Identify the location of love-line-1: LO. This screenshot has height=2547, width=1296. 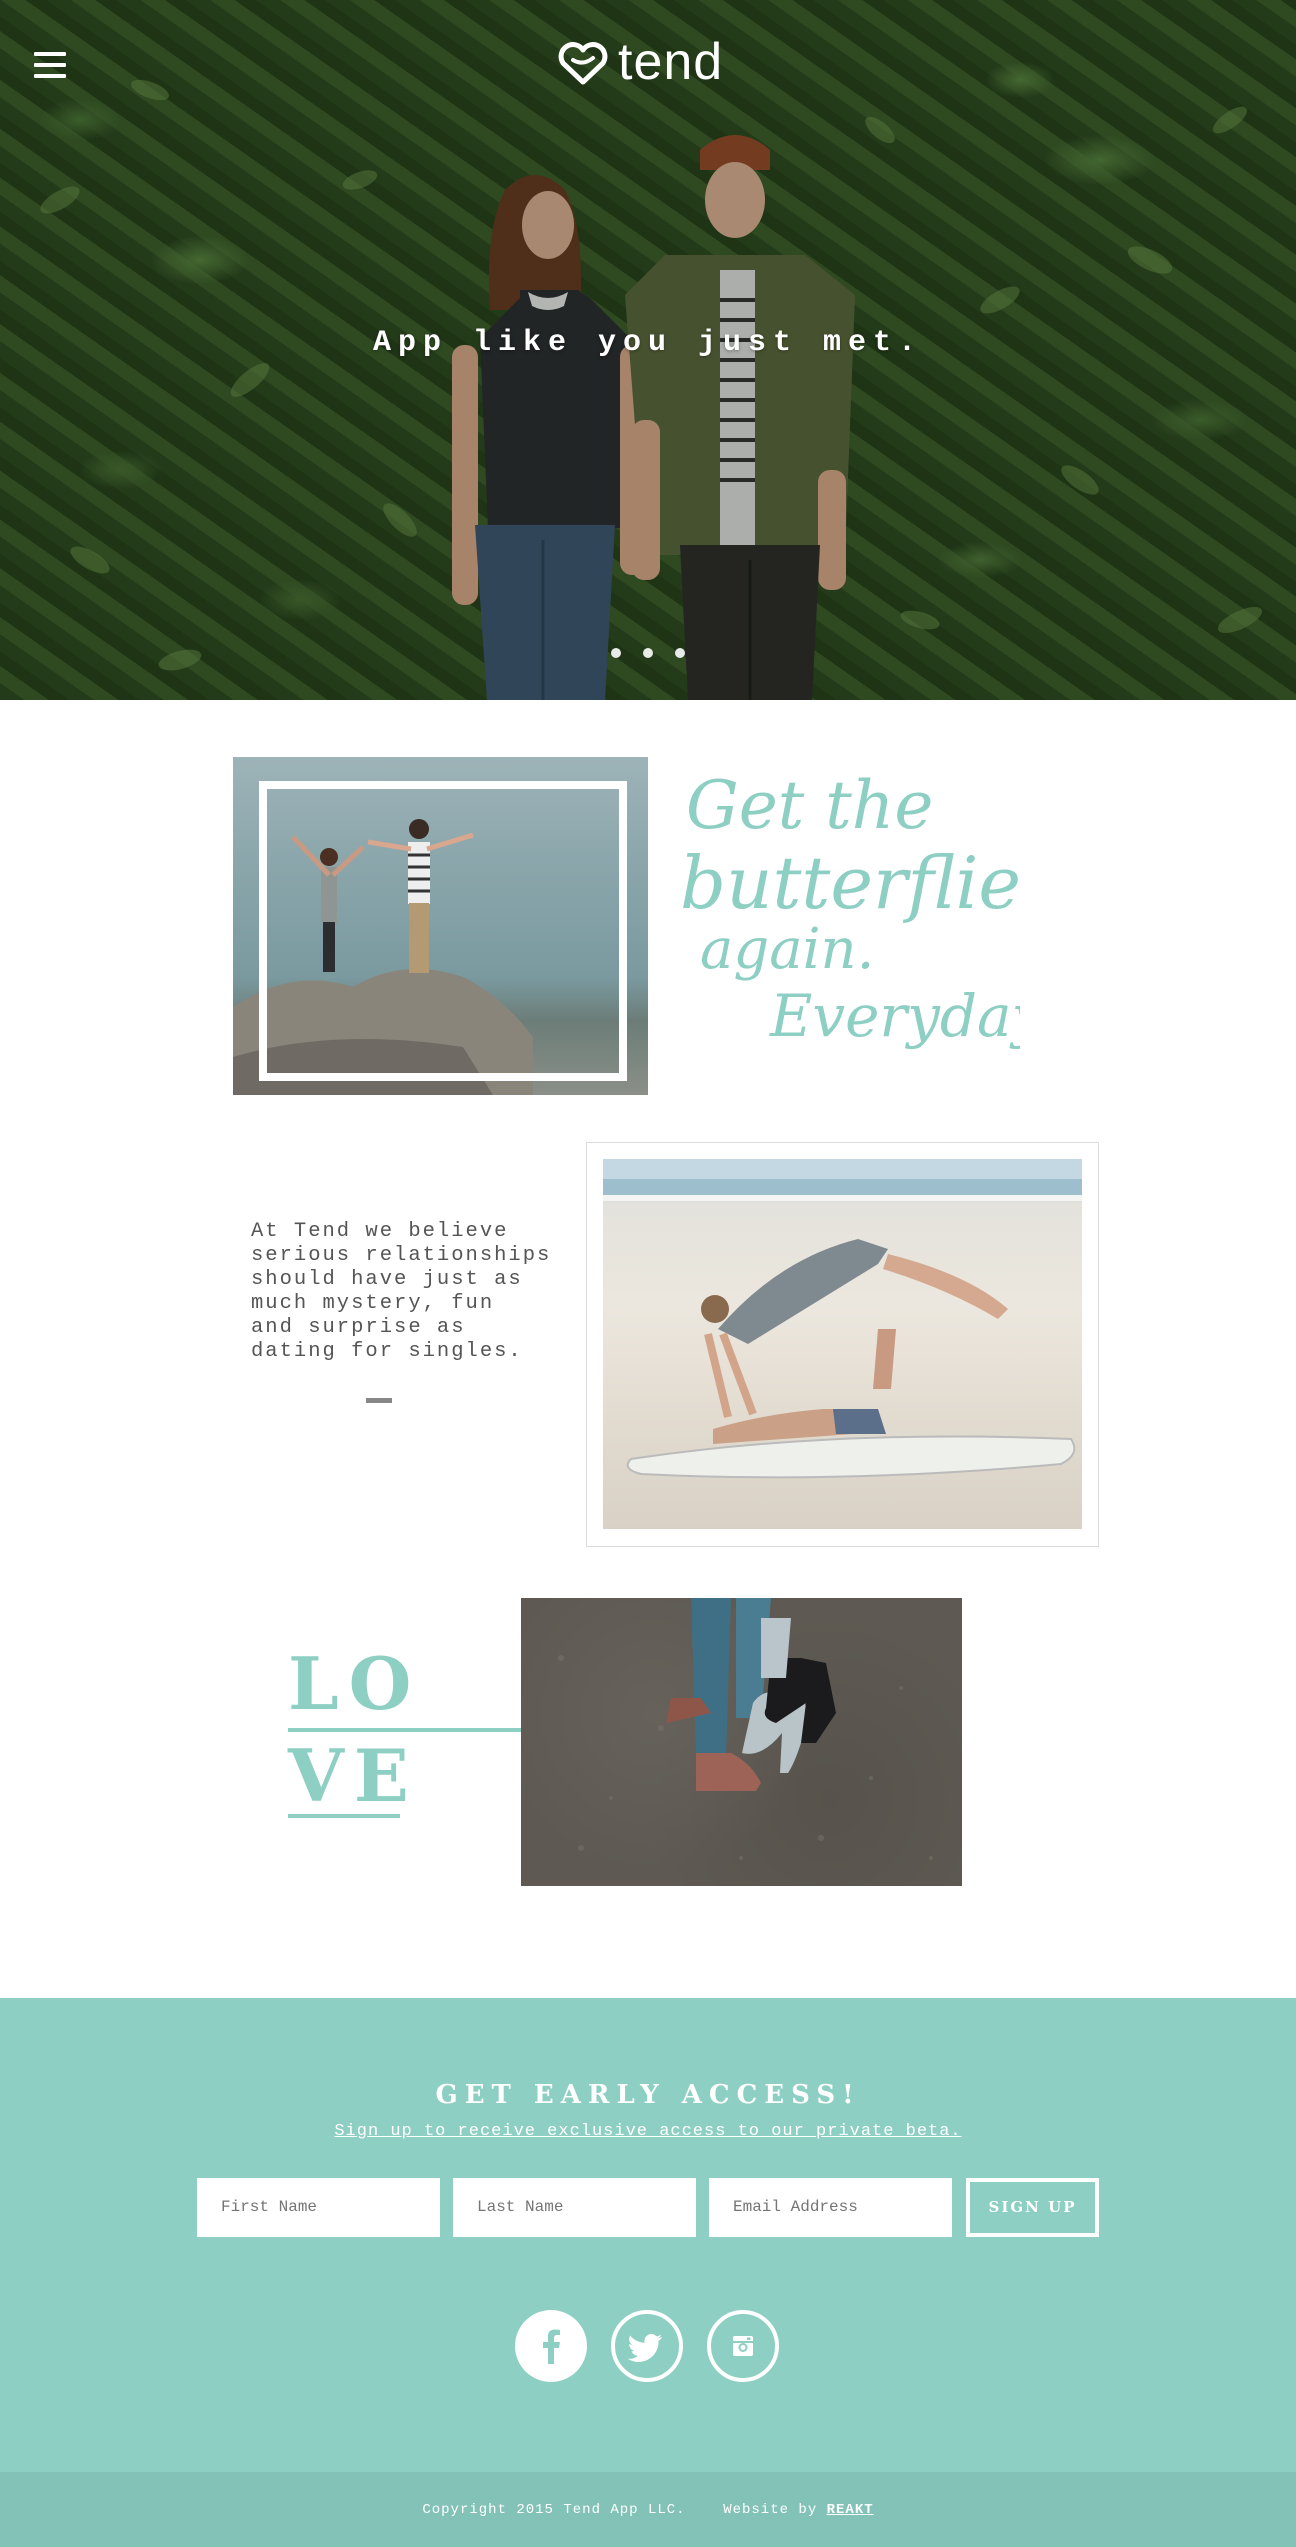
(355, 1683).